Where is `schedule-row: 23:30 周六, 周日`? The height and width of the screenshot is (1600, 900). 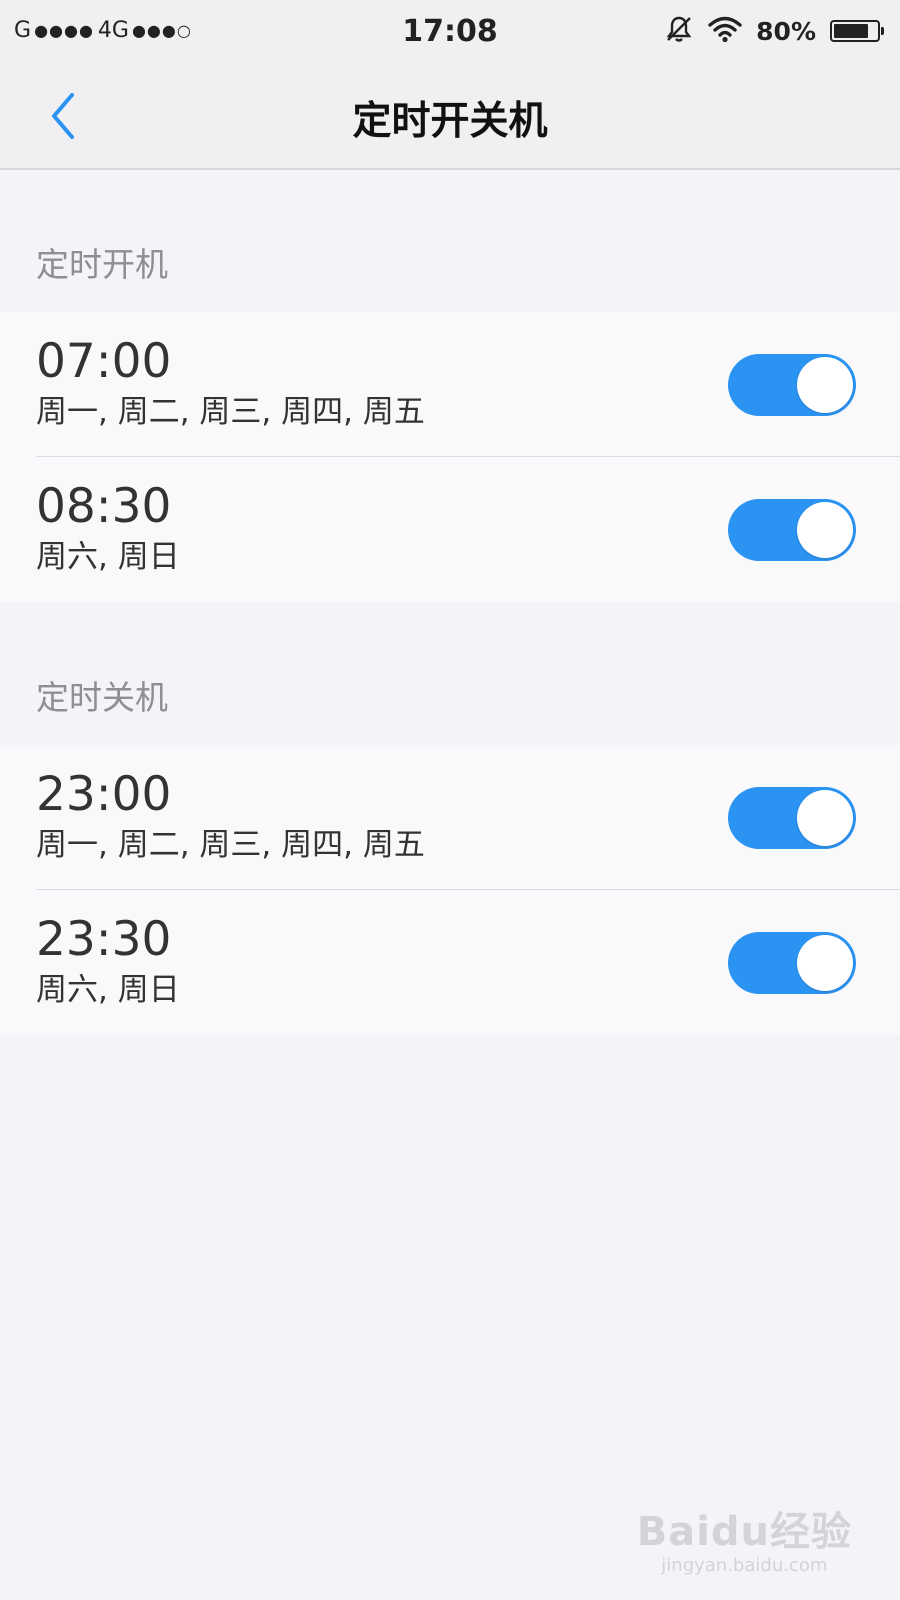
schedule-row: 23:30 周六, 周日 is located at coordinates (450, 962).